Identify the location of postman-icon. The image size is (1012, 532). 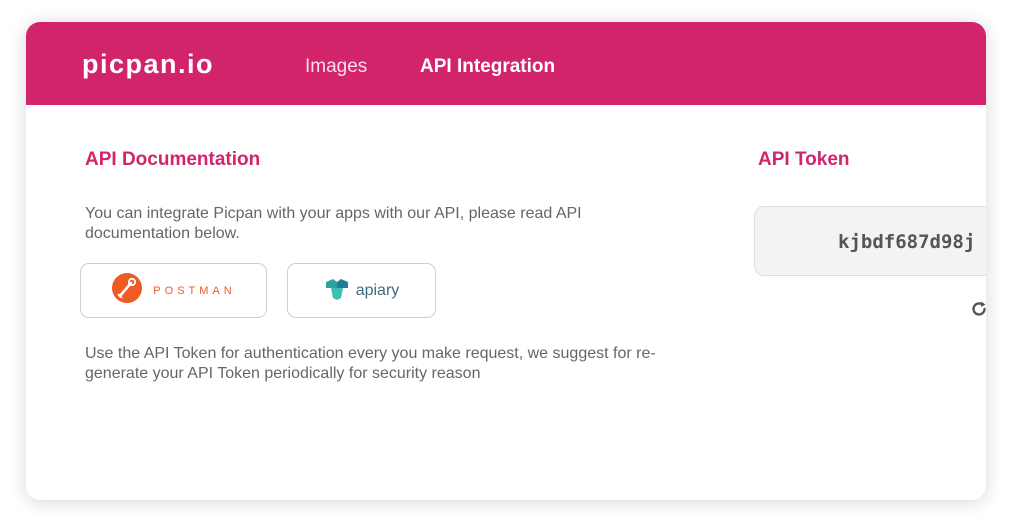
(127, 290).